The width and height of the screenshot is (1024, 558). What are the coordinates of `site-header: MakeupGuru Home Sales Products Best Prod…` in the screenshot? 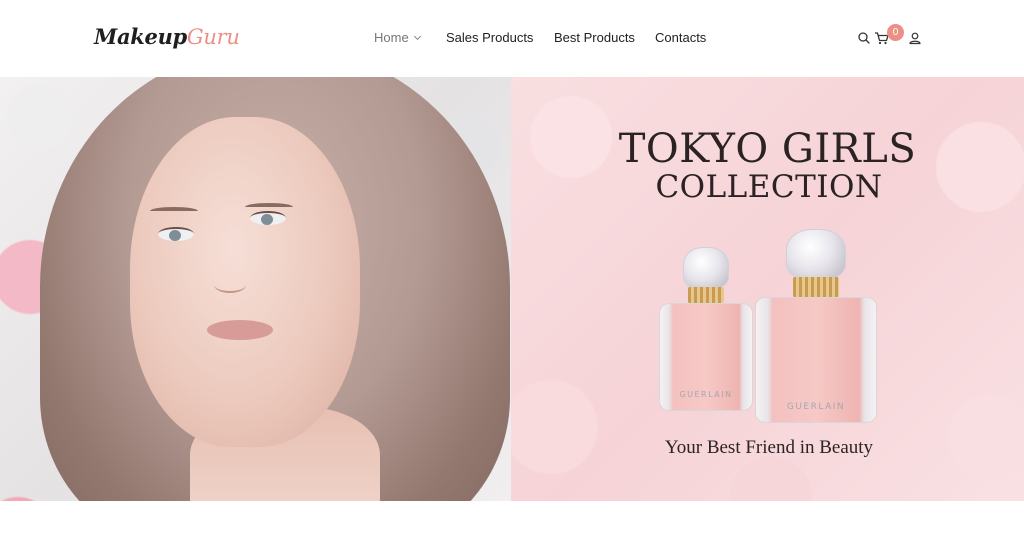 It's located at (512, 38).